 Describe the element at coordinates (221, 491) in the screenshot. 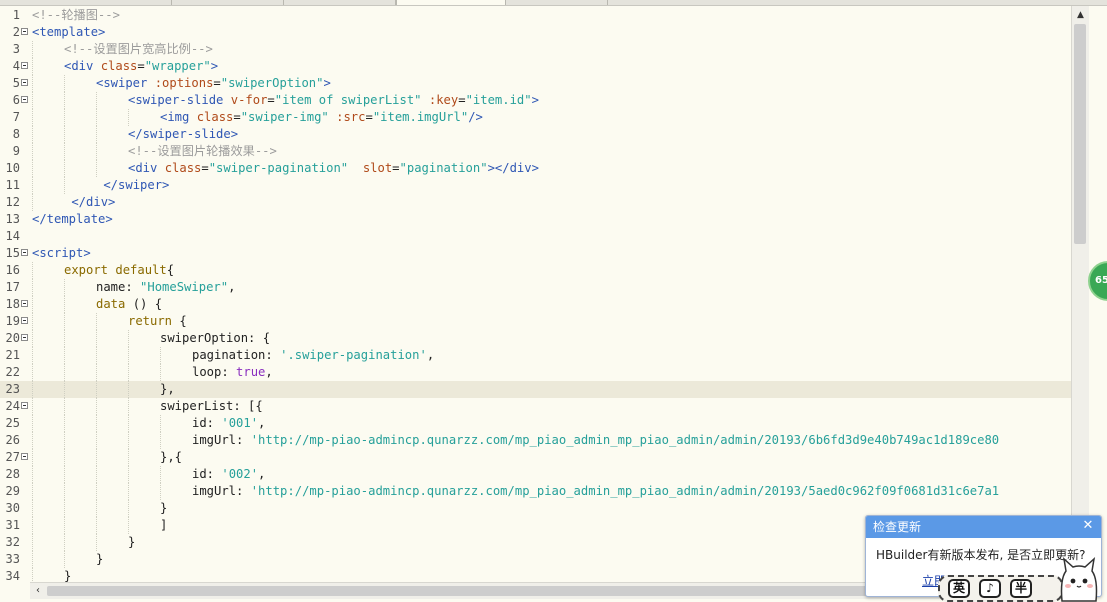

I see `code-token: imgUrl:` at that location.